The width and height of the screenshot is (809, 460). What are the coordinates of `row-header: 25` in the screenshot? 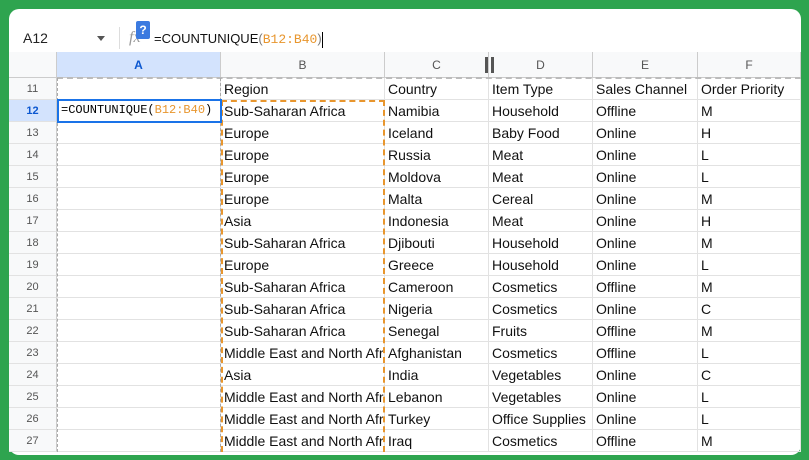 It's located at (33, 397).